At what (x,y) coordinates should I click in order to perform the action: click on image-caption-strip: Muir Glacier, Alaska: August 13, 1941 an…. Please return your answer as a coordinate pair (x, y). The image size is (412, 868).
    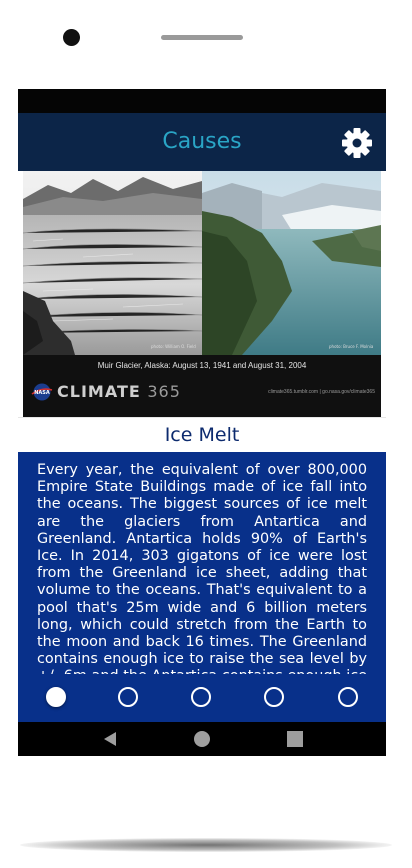
    Looking at the image, I should click on (202, 386).